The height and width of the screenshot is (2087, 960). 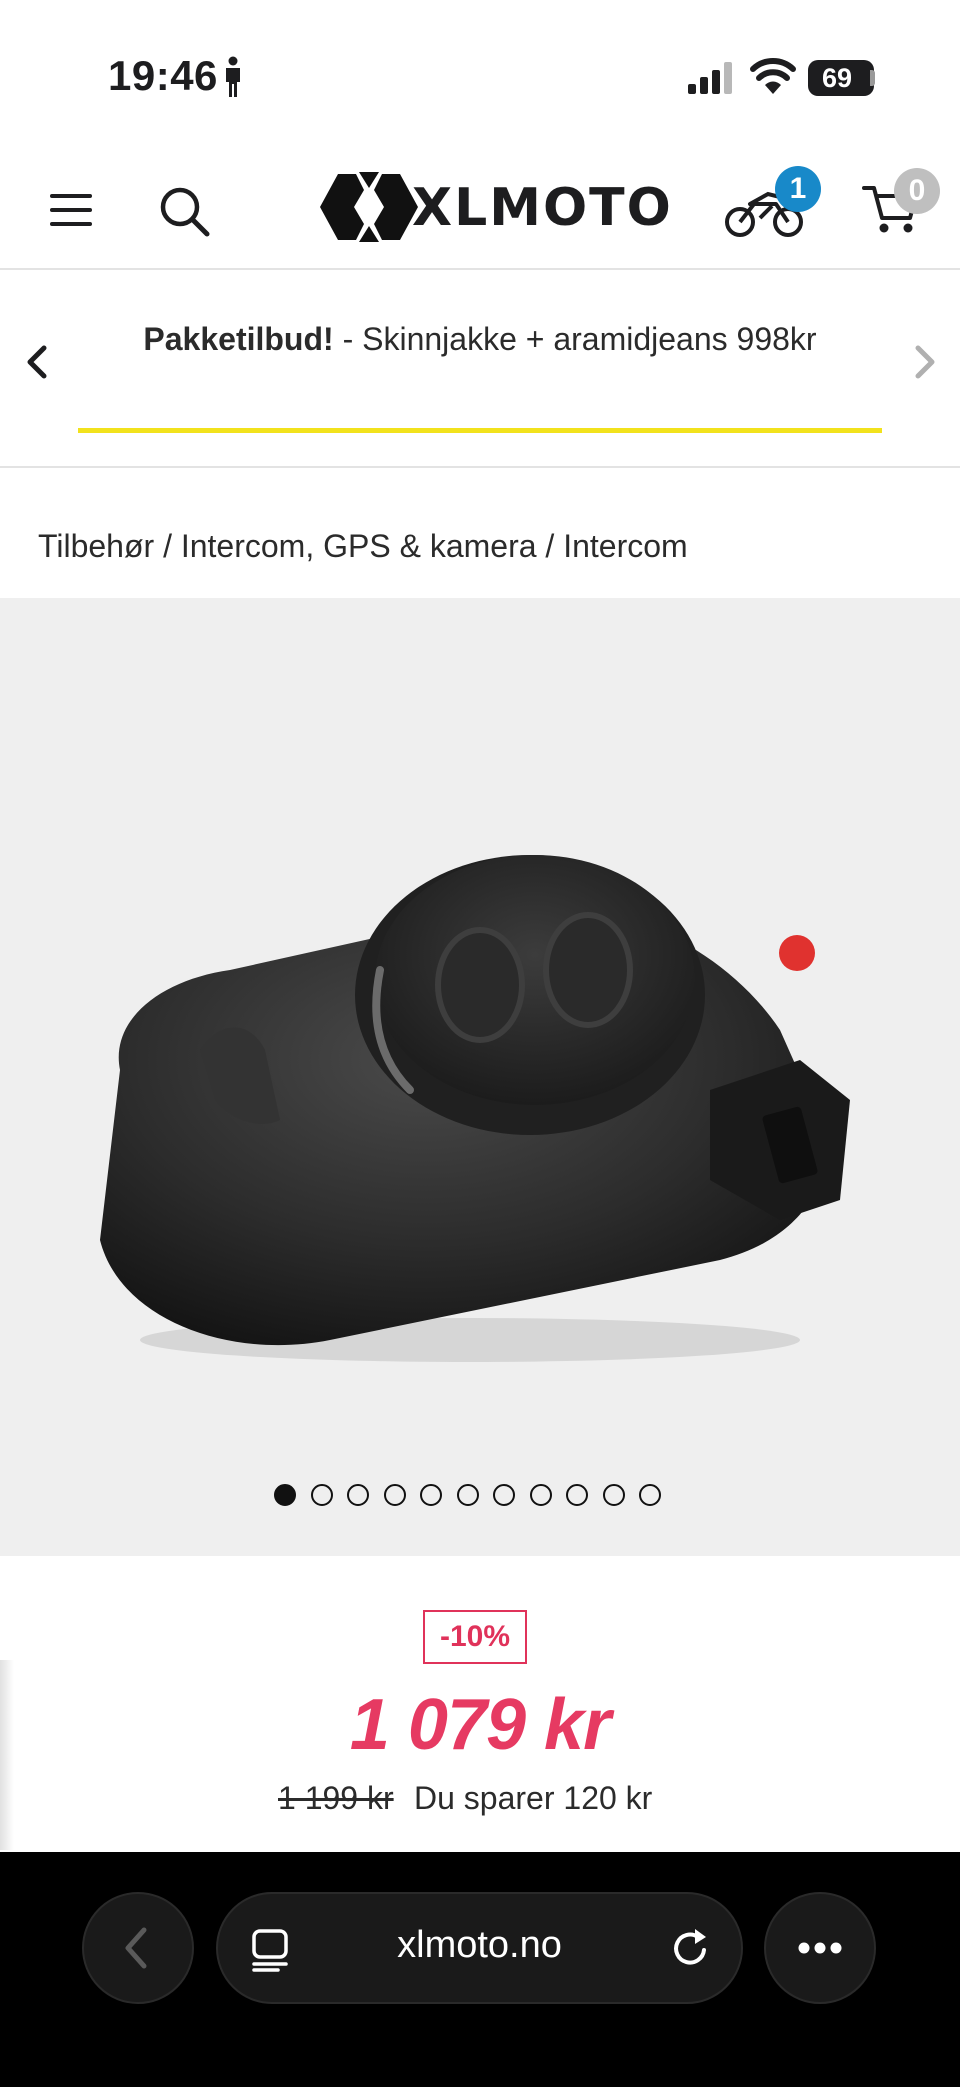 I want to click on chevron-right-icon, so click(x=924, y=362).